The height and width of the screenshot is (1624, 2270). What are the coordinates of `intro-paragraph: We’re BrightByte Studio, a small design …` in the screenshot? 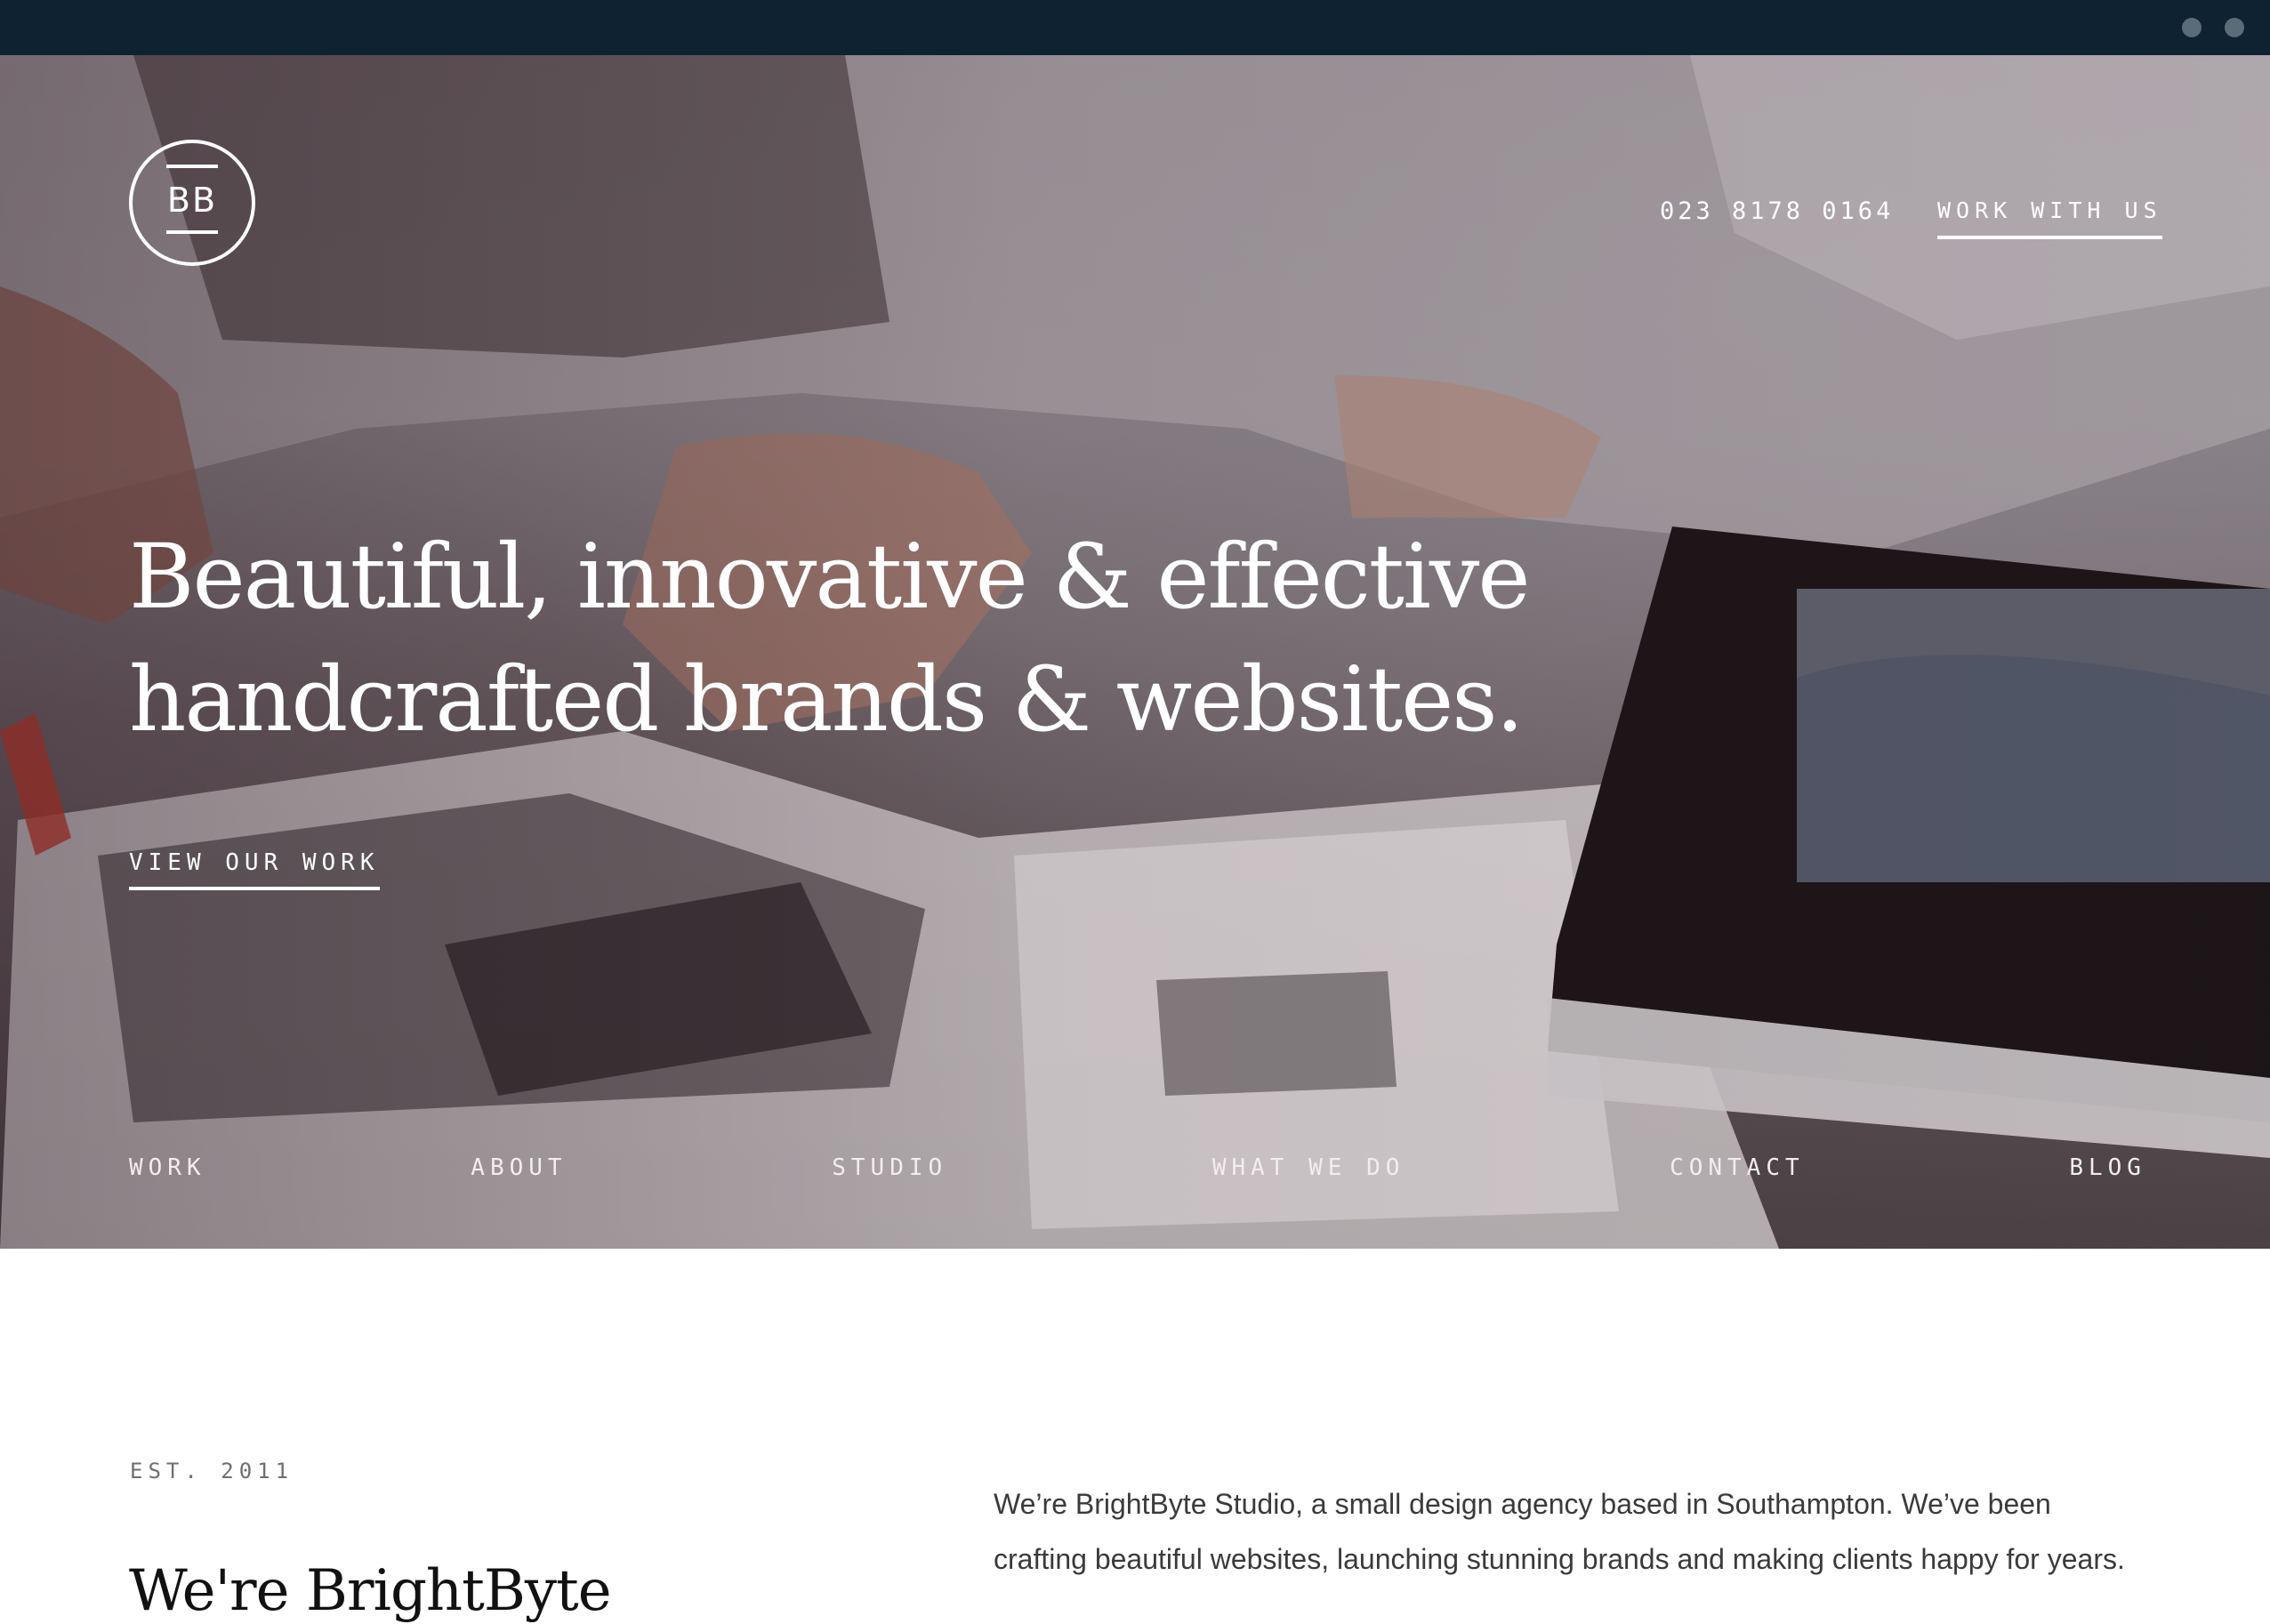 It's located at (1559, 1531).